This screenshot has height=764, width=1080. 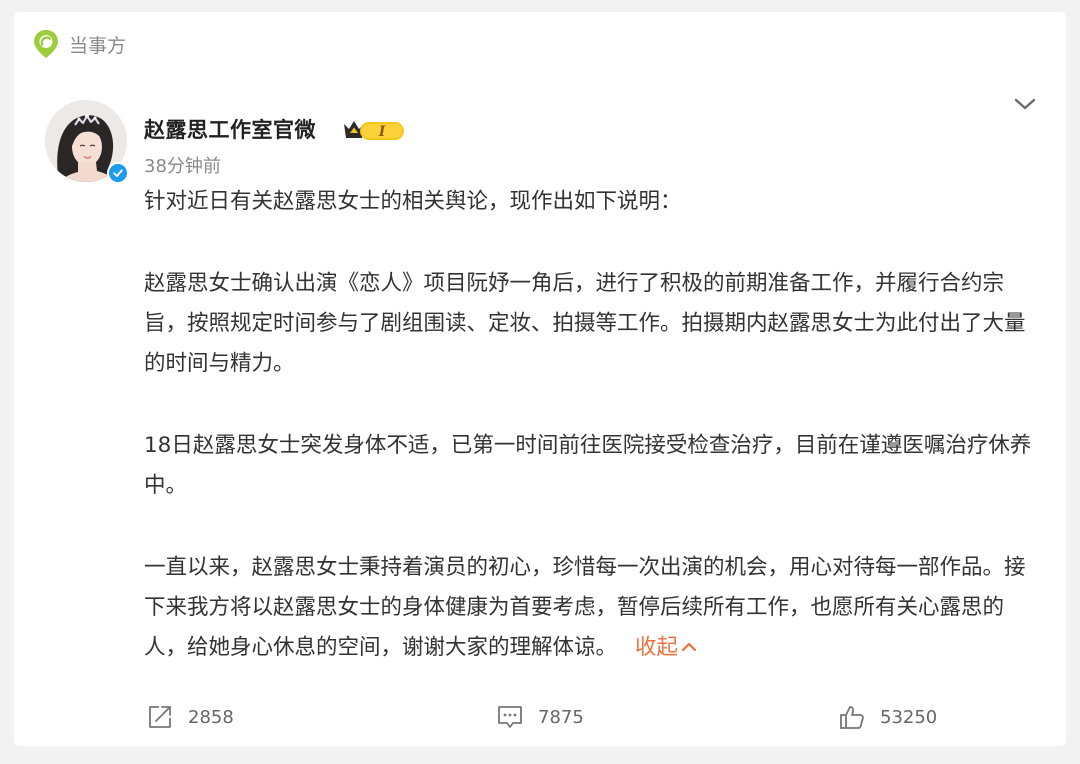 I want to click on author-name: 赵露思工作室官微, so click(x=230, y=129).